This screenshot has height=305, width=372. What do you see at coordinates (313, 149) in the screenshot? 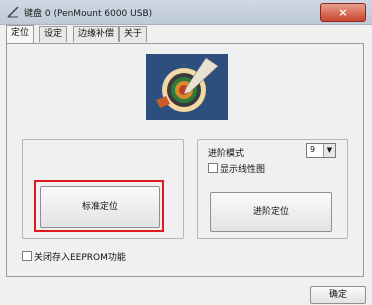
I see `advanced-mode-value: 9` at bounding box center [313, 149].